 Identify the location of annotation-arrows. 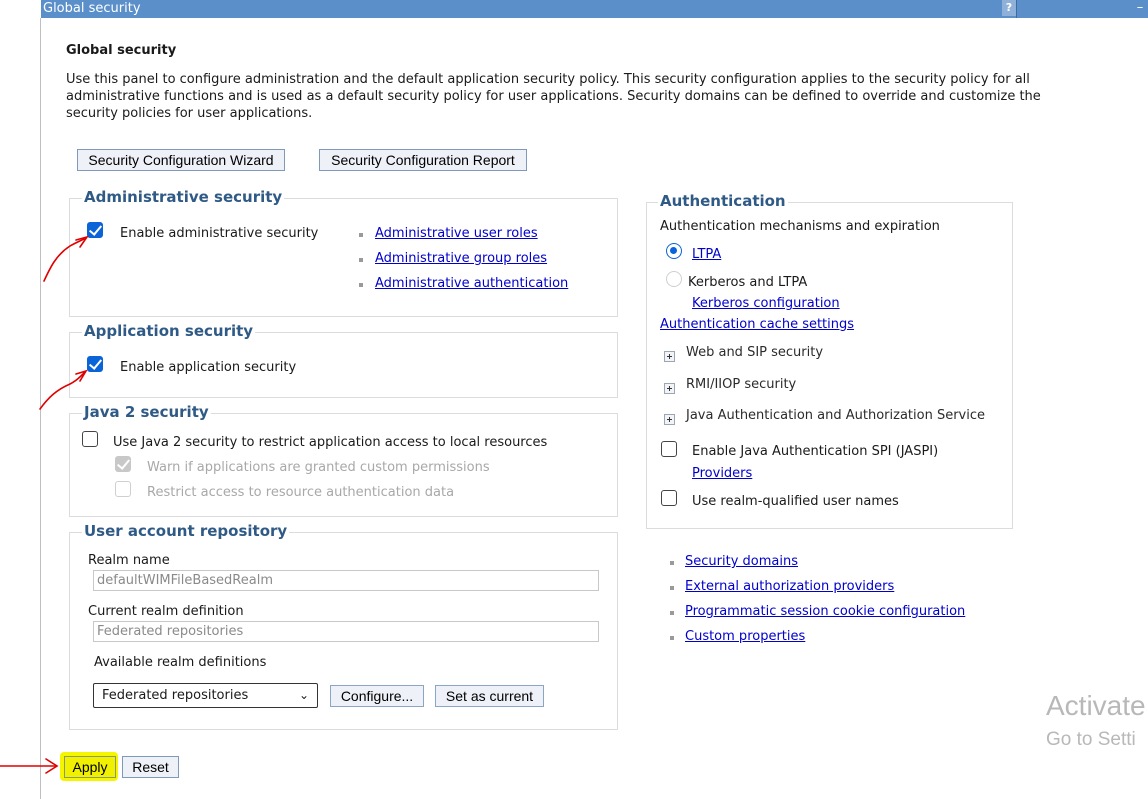
(44, 504).